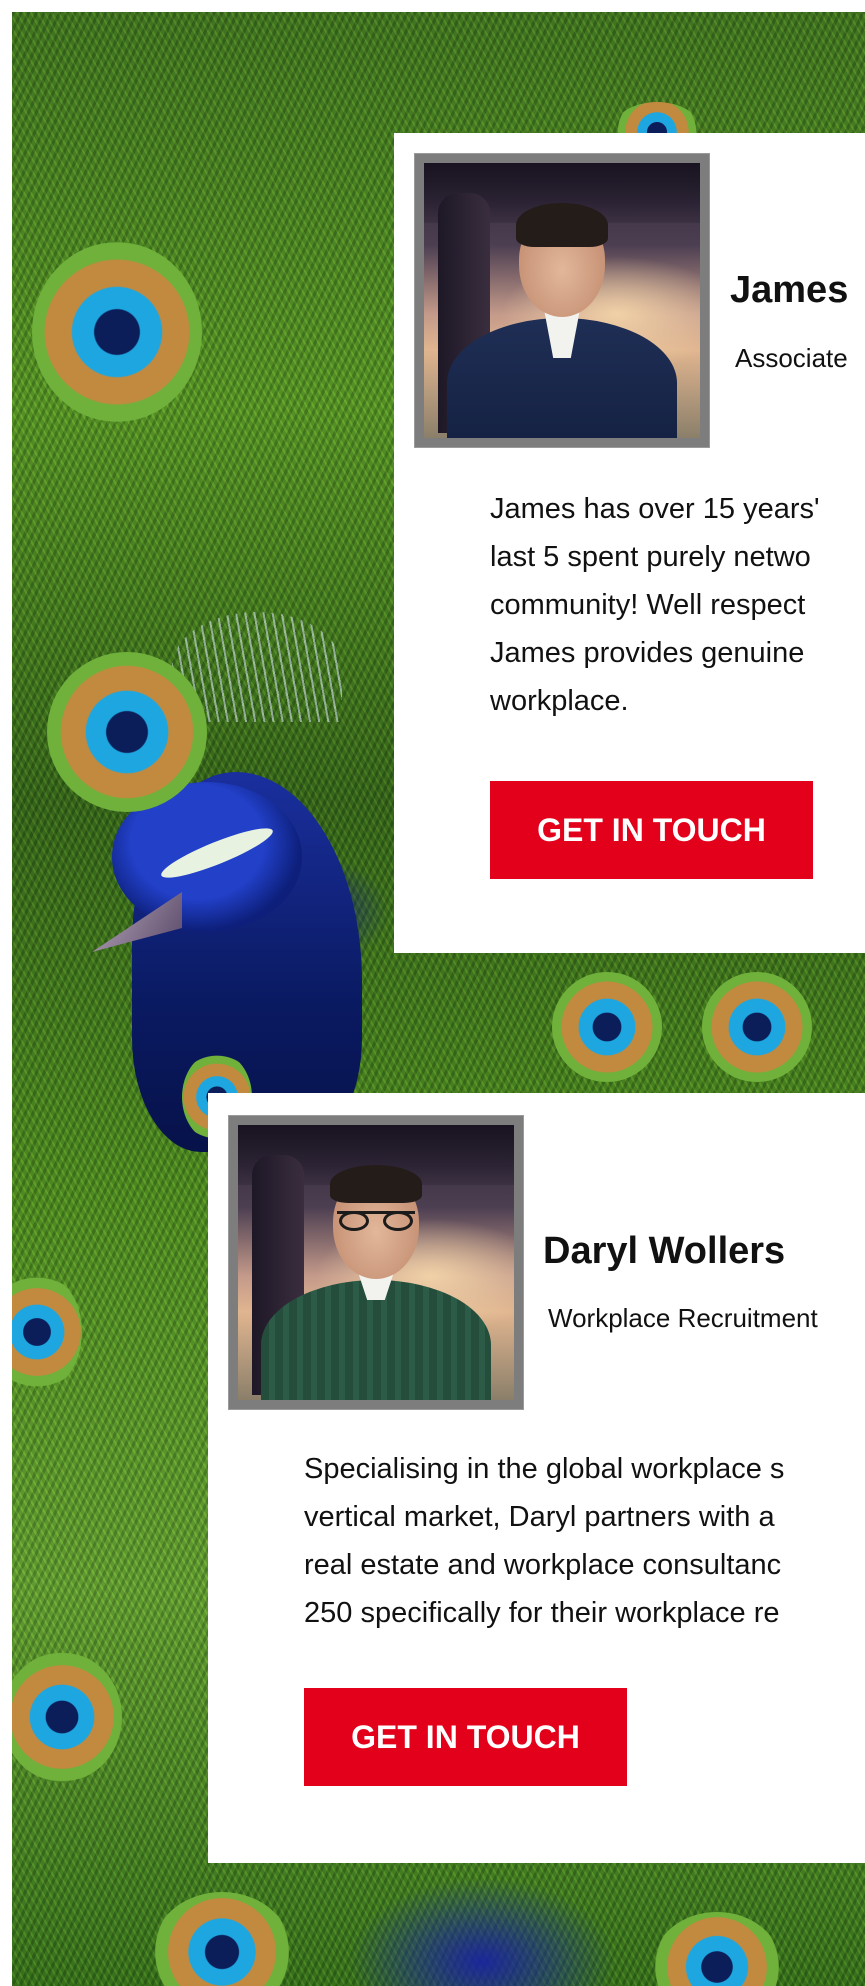  Describe the element at coordinates (664, 1251) in the screenshot. I see `profile-name: Daryl Wollers` at that location.